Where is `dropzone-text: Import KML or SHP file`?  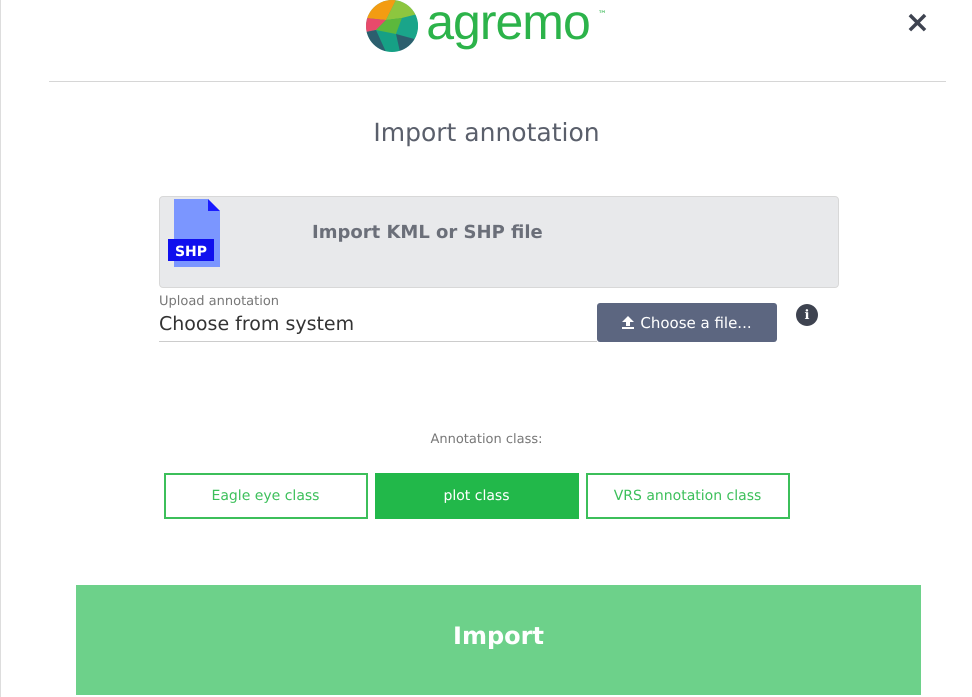 dropzone-text: Import KML or SHP file is located at coordinates (427, 232).